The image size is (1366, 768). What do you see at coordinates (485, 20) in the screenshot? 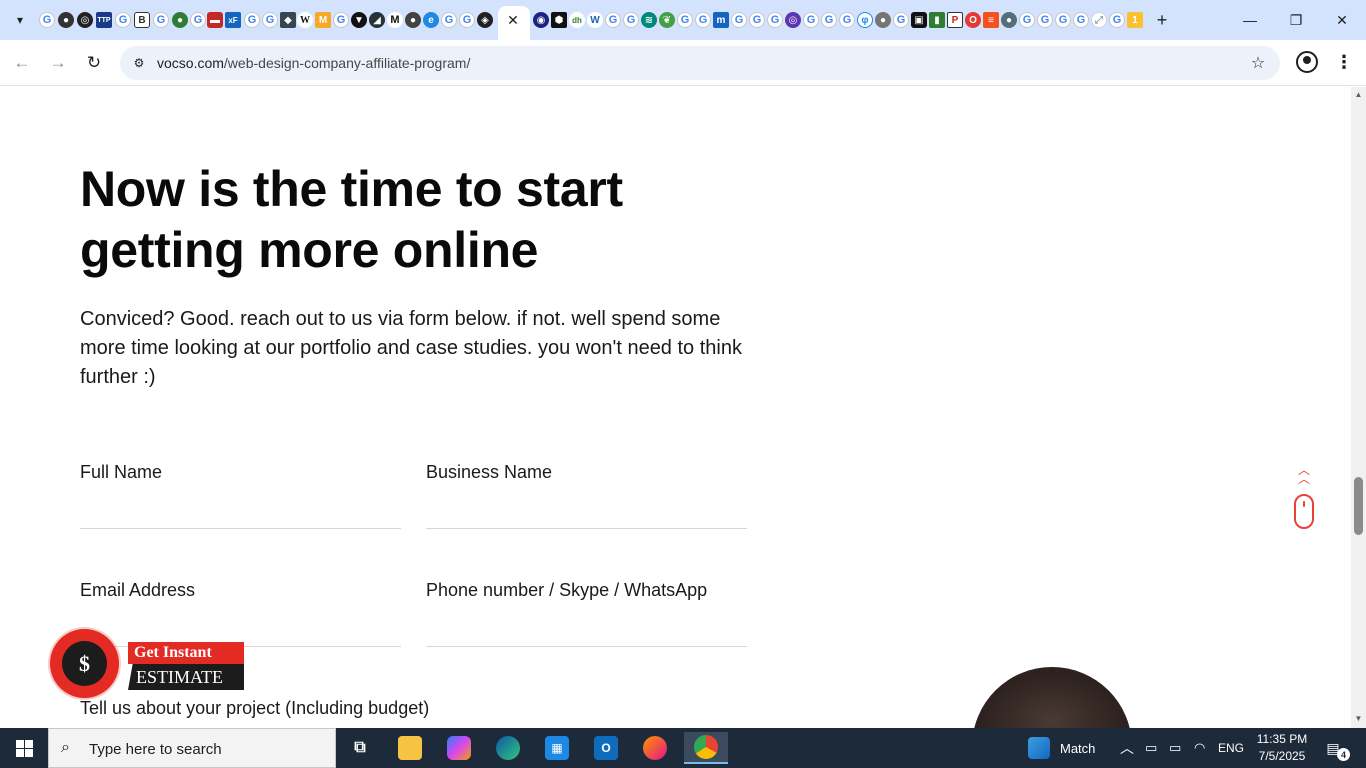
I see `tab-favicon: ◈` at bounding box center [485, 20].